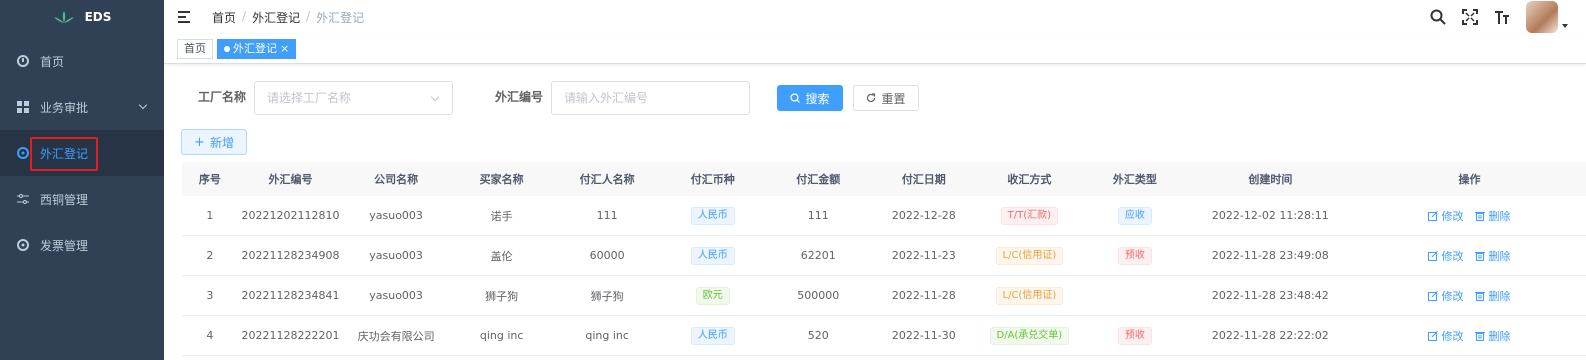 The image size is (1586, 360). What do you see at coordinates (923, 295) in the screenshot?
I see `cell-date: 2022-11-28` at bounding box center [923, 295].